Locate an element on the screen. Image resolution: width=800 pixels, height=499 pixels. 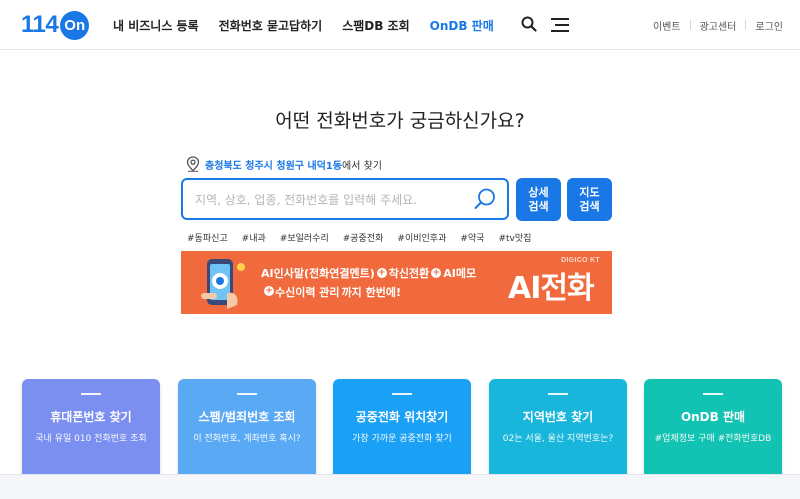
banner-headline: AI전화 is located at coordinates (551, 288).